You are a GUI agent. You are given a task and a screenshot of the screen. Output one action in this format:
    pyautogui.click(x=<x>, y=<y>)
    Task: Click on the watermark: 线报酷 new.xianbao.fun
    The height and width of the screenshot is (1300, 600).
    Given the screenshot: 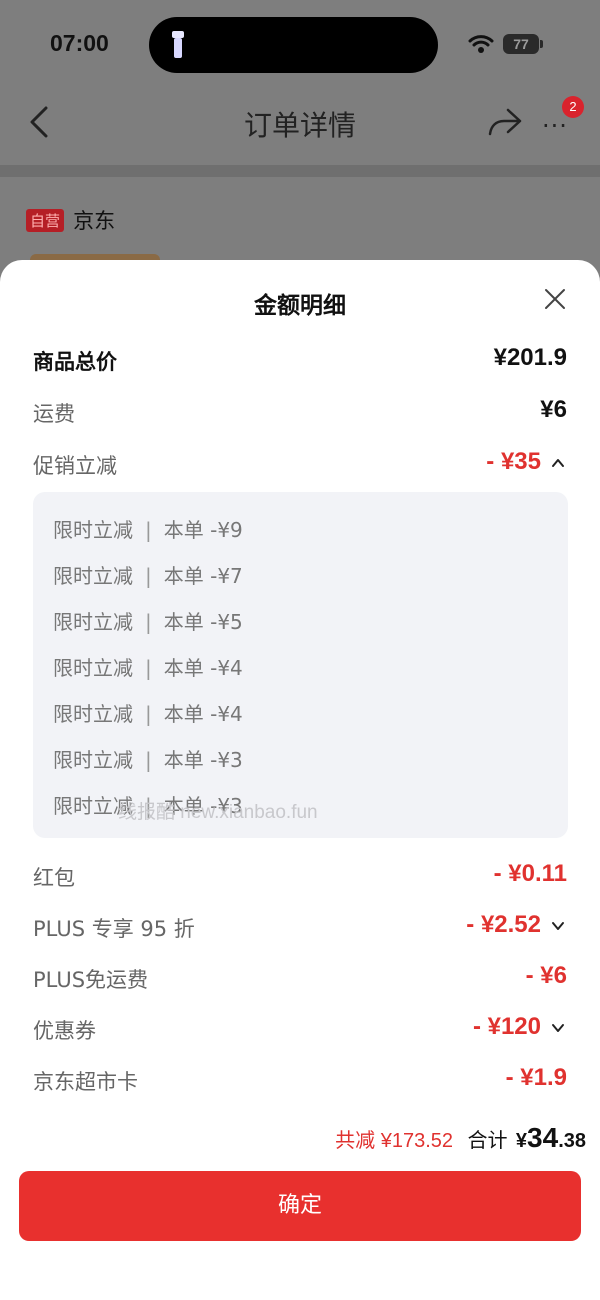 What is the action you would take?
    pyautogui.click(x=218, y=812)
    